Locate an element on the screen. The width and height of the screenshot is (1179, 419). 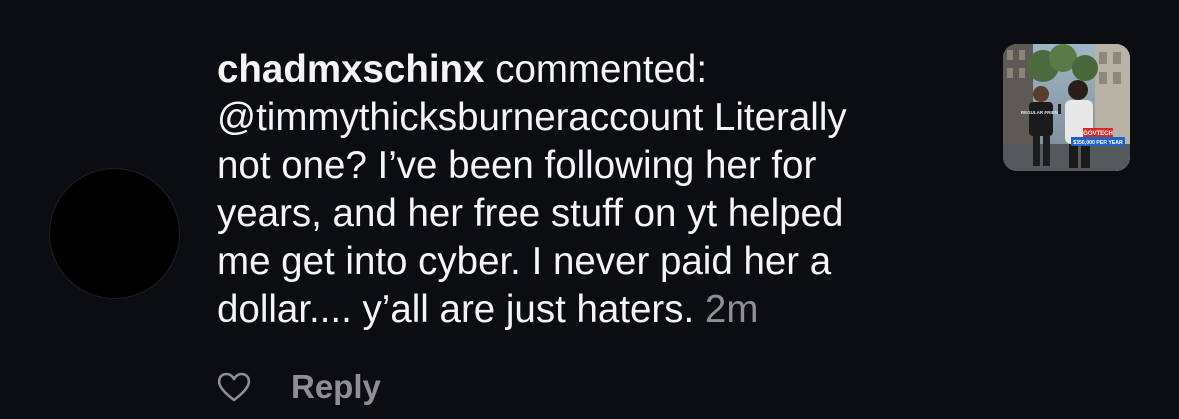
post-thumbnail: REGULAR FRIEND GOVTECH $350,000 PER YEAR is located at coordinates (1066, 107).